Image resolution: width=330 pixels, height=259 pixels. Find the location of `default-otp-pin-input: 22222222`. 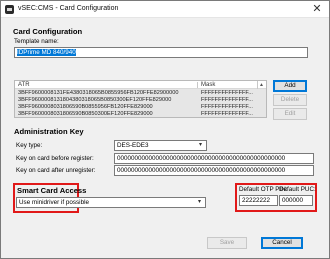

default-otp-pin-input: 22222222 is located at coordinates (258, 200).